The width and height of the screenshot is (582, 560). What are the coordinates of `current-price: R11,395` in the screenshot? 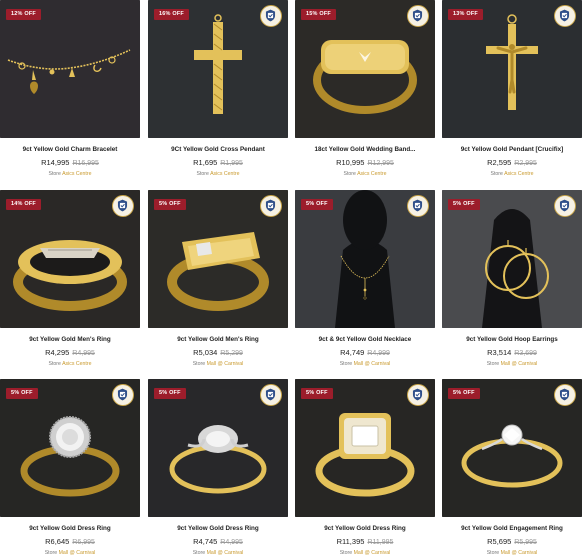 It's located at (350, 541).